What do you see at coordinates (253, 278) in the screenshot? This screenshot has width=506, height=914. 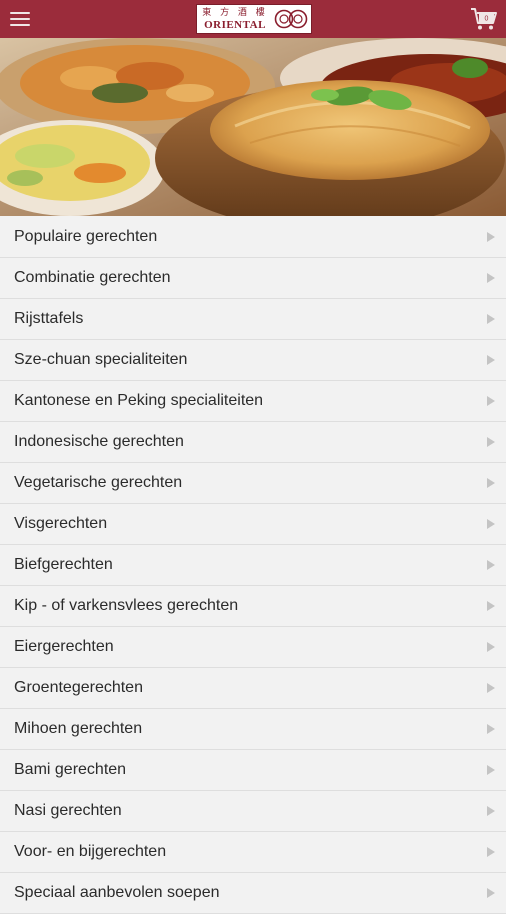 I see `category-item: Combinatie gerechten` at bounding box center [253, 278].